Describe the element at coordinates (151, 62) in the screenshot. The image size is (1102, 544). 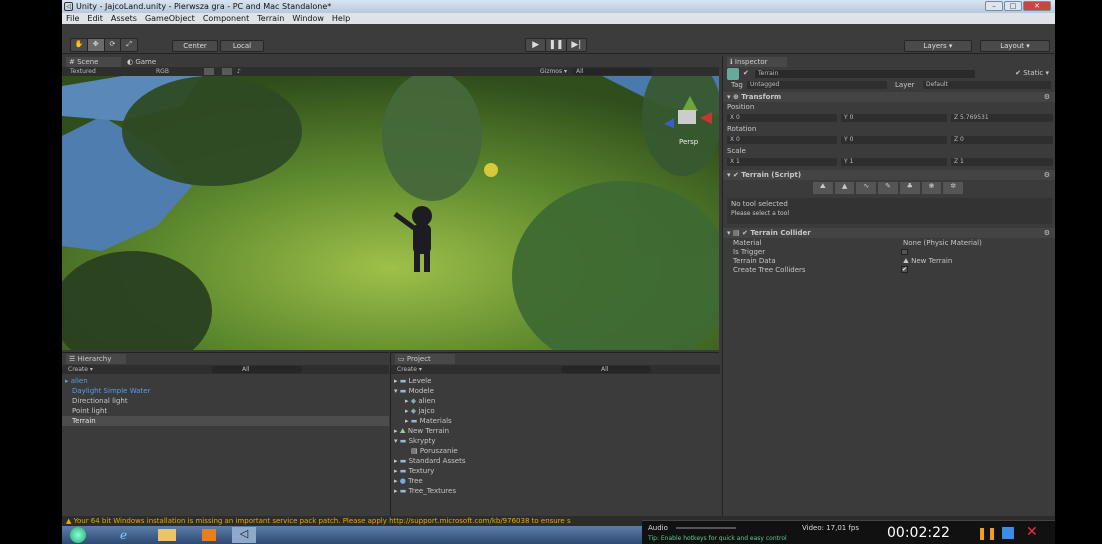
I see `tab-game: ◐ Game` at that location.